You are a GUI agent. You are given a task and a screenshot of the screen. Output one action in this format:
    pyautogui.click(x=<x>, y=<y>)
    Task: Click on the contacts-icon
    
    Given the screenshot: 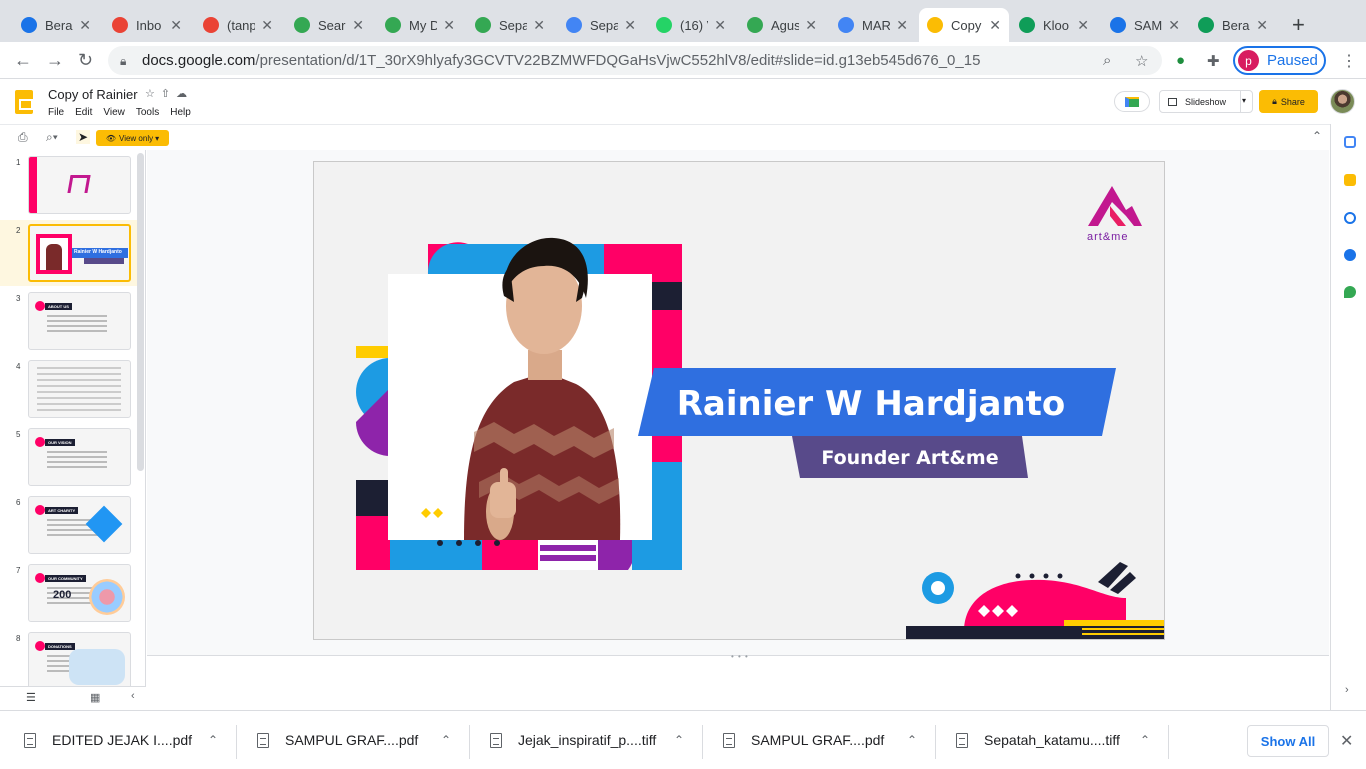 What is the action you would take?
    pyautogui.click(x=1350, y=255)
    